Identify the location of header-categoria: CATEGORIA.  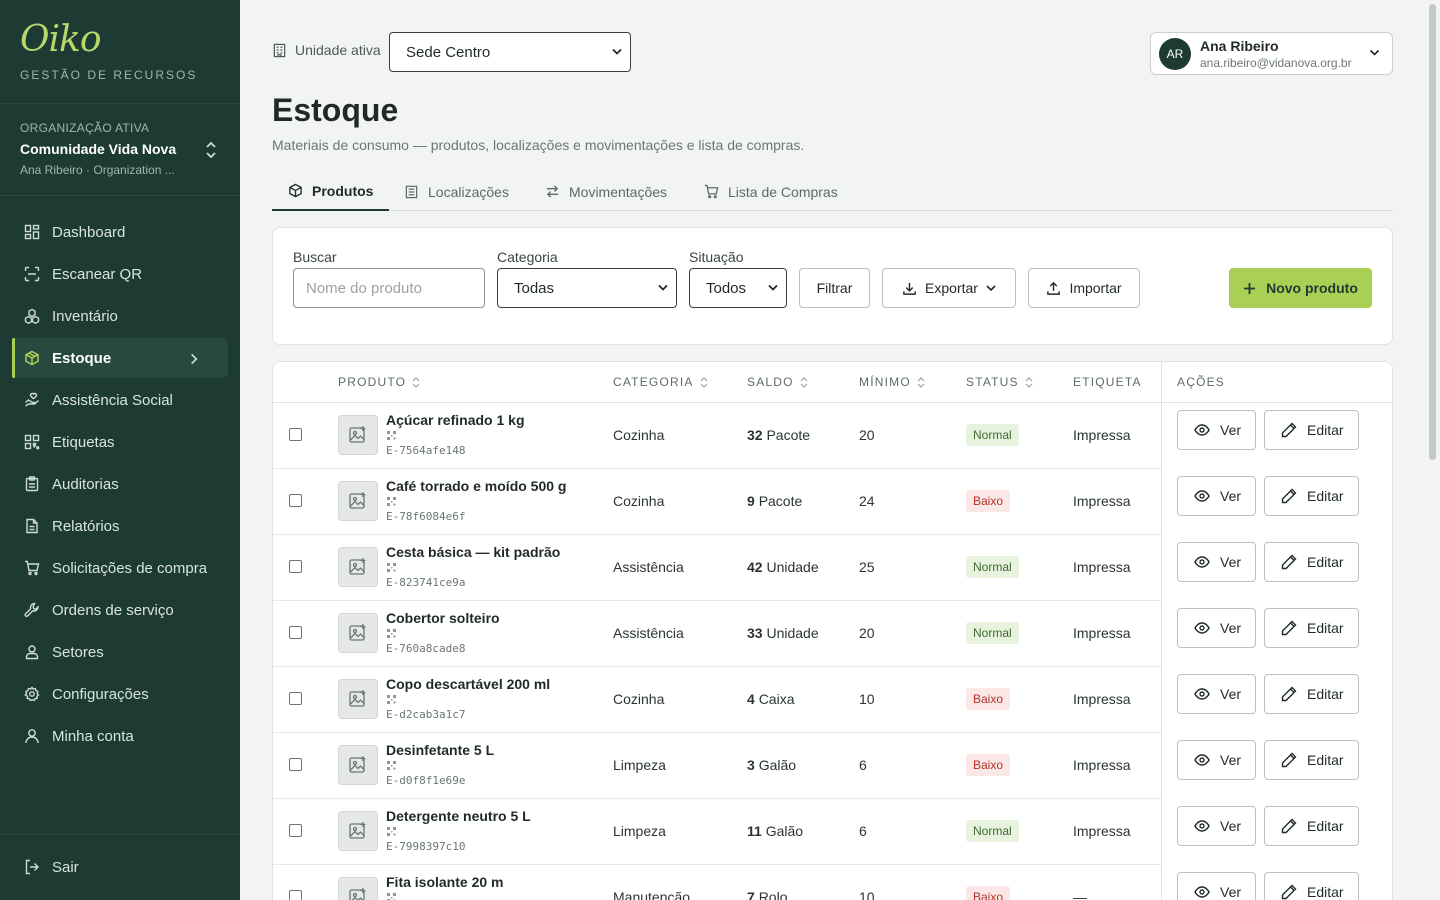
(660, 382).